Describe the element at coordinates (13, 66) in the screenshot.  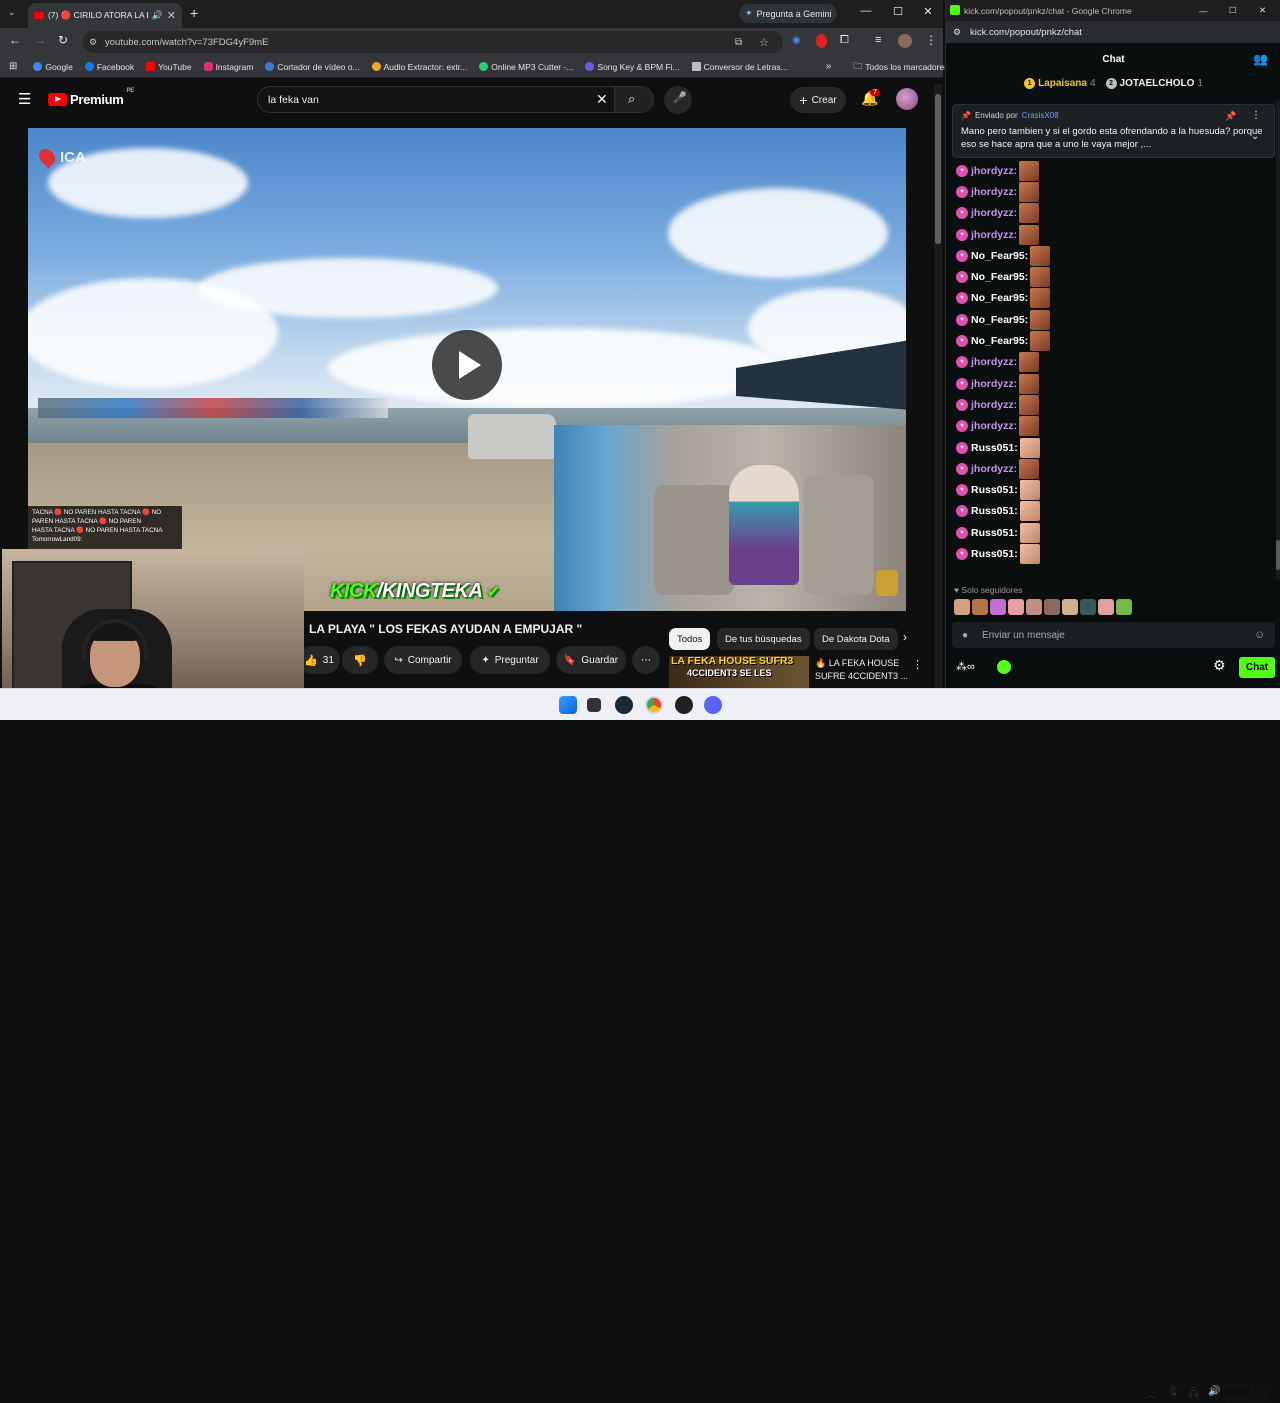
I see `apps-icon: ⊞` at that location.